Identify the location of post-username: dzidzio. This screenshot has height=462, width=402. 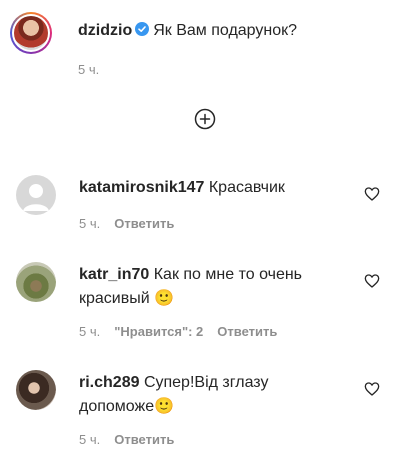
(105, 30).